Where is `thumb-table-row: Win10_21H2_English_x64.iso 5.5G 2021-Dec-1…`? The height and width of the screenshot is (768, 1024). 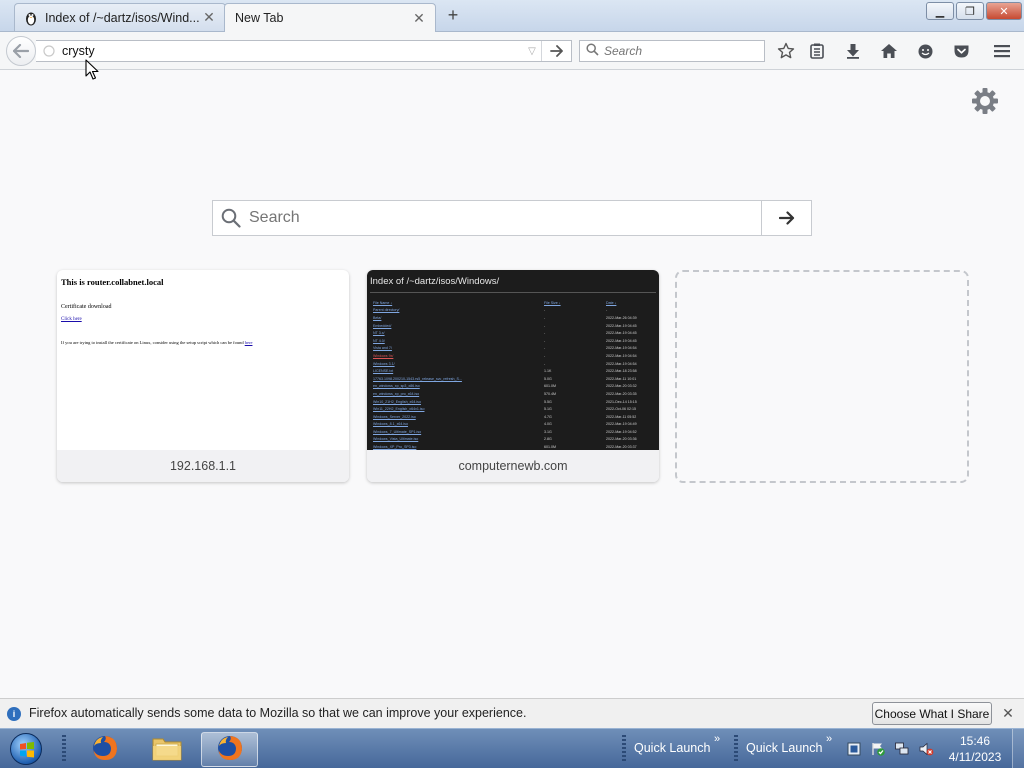 thumb-table-row: Win10_21H2_English_x64.iso 5.5G 2021-Dec-1… is located at coordinates (513, 402).